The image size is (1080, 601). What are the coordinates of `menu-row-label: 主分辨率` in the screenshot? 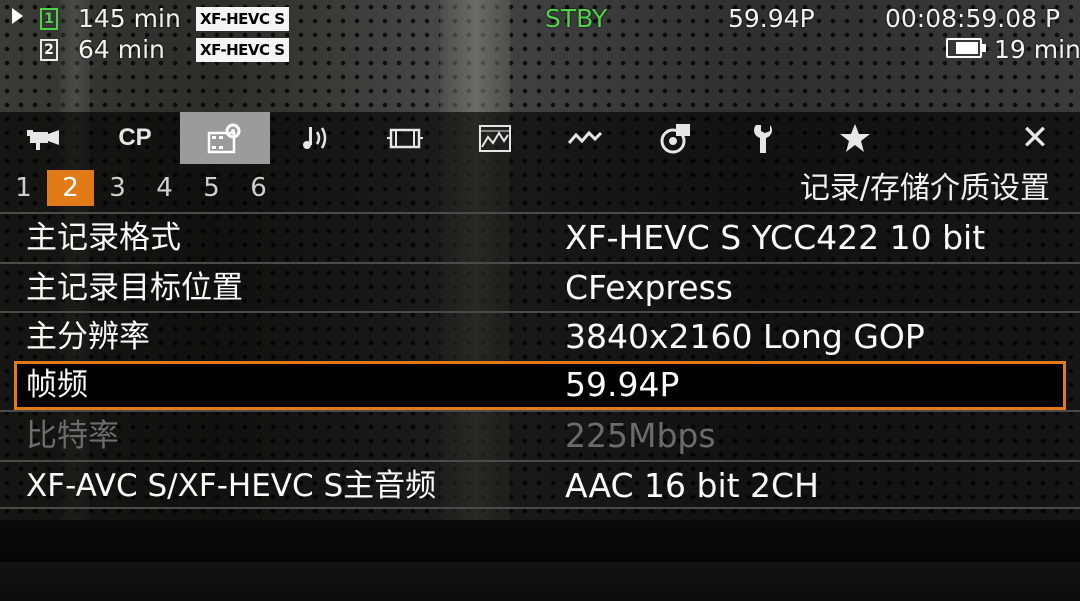 It's located at (88, 337).